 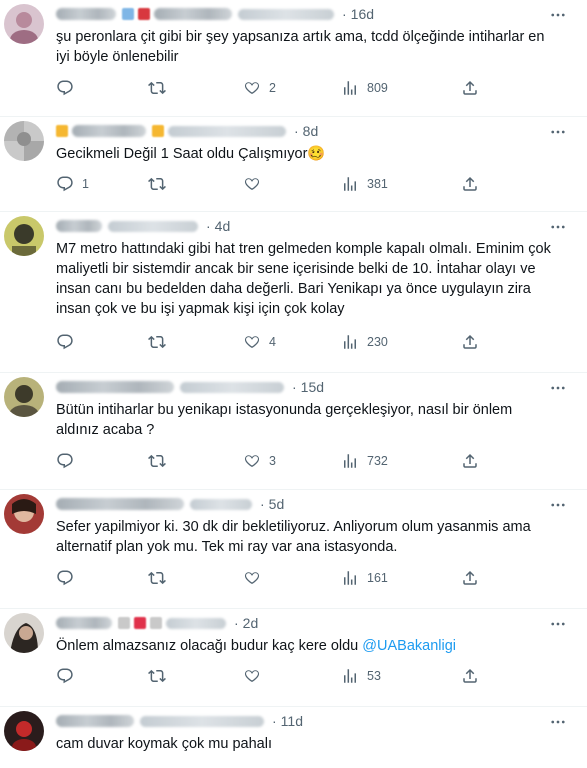 What do you see at coordinates (321, 88) in the screenshot?
I see `tweet-actions: 2 809` at bounding box center [321, 88].